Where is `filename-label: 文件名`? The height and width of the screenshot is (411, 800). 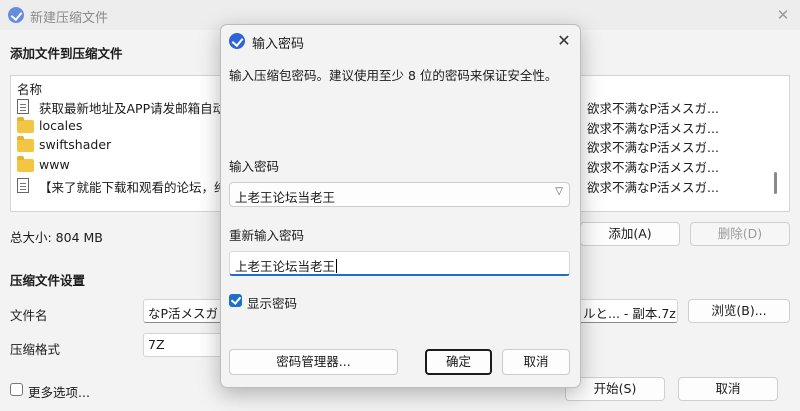 filename-label: 文件名 is located at coordinates (29, 315).